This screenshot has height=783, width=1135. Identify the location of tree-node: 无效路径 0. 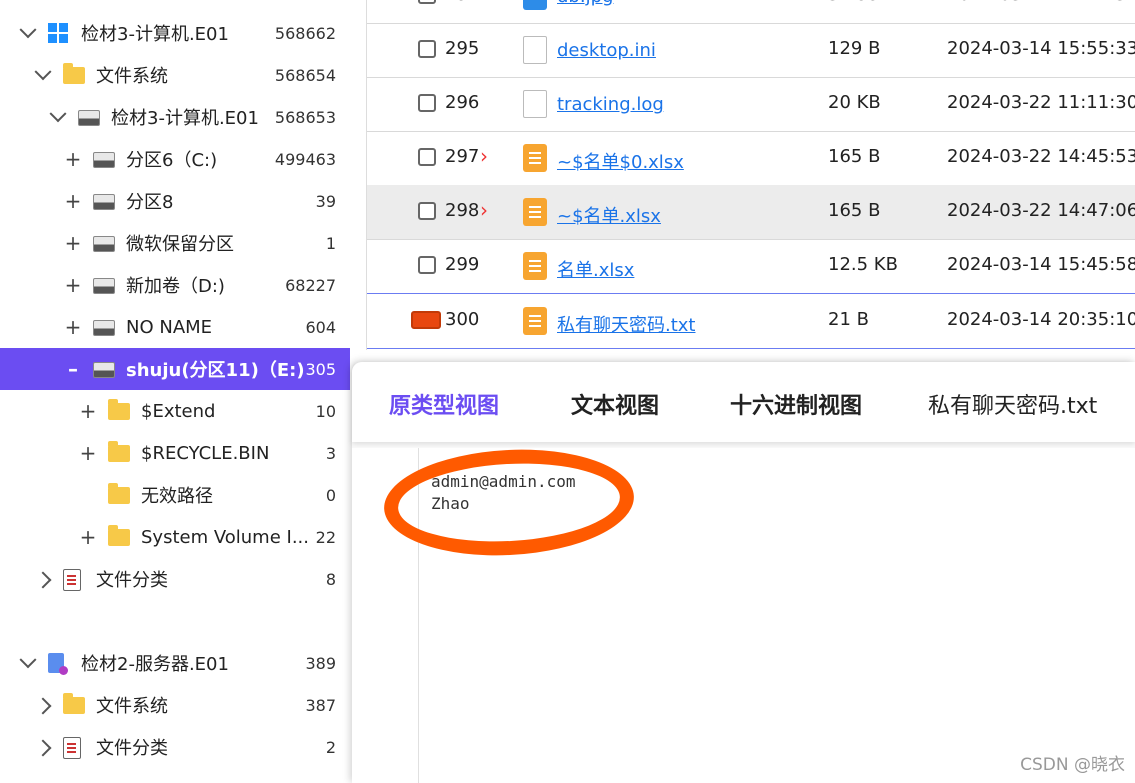
(175, 495).